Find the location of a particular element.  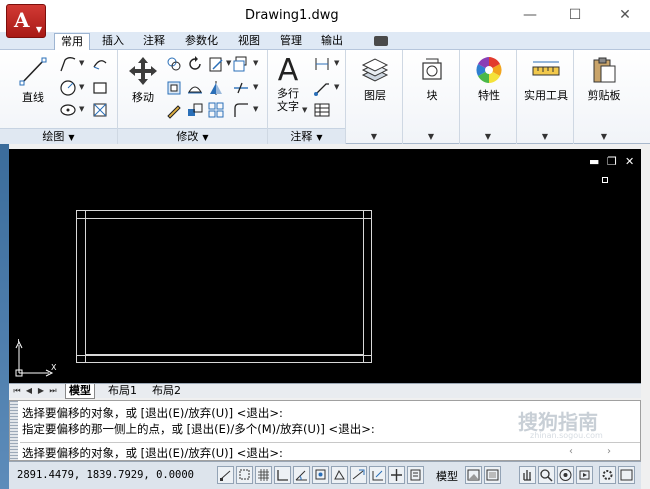

tab-parametric: 参数化 is located at coordinates (201, 41).